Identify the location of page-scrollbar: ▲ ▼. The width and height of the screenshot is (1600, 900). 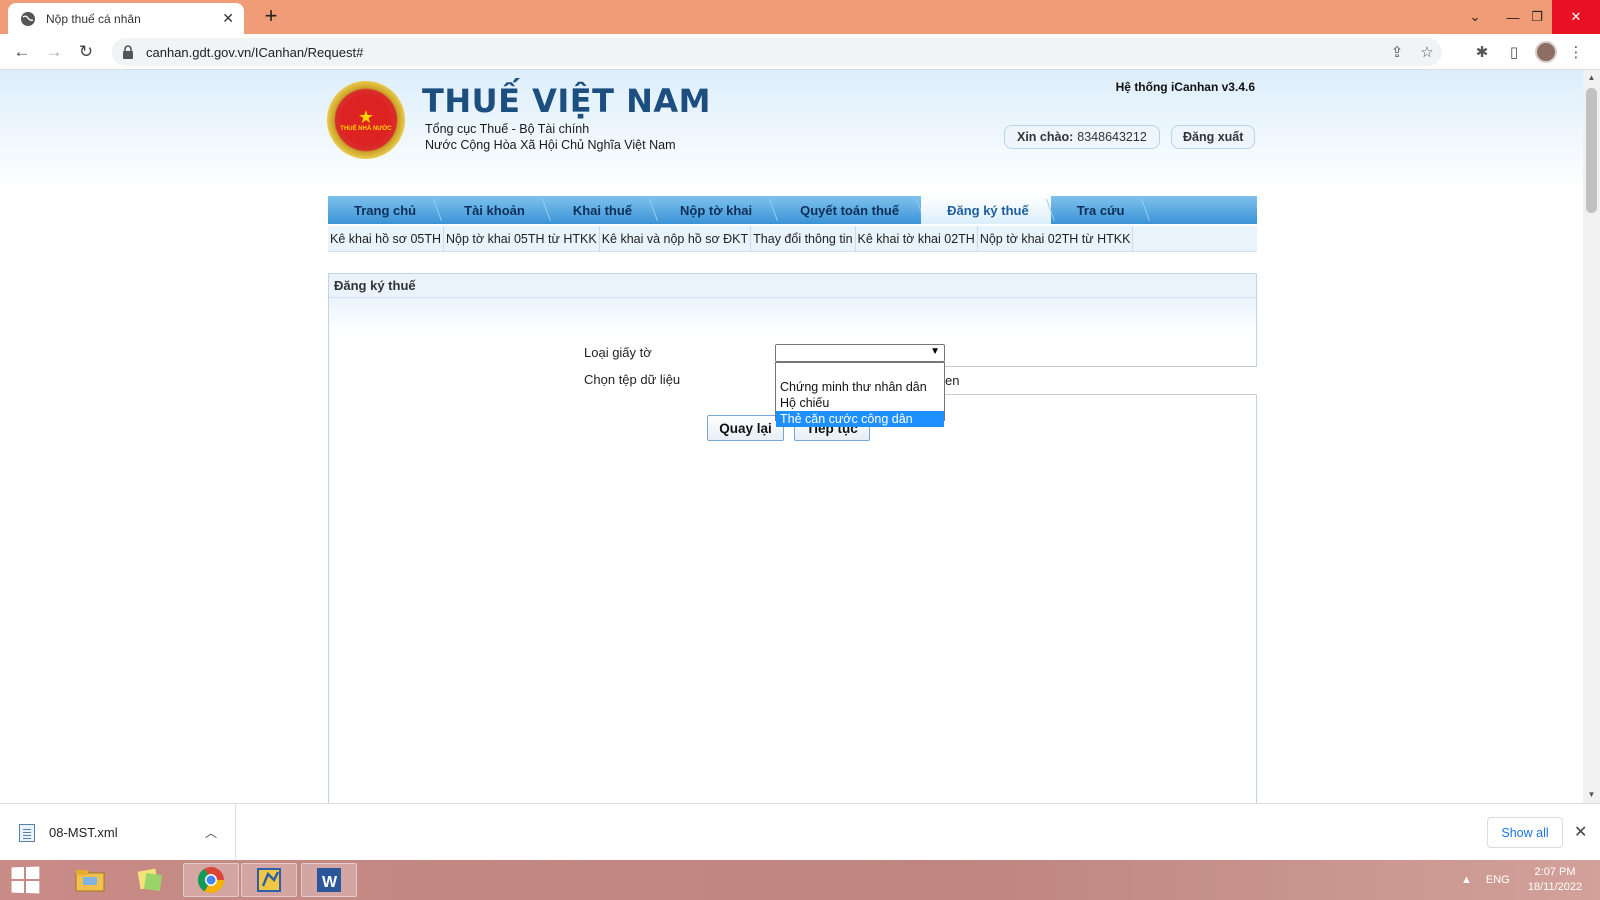
(1591, 436).